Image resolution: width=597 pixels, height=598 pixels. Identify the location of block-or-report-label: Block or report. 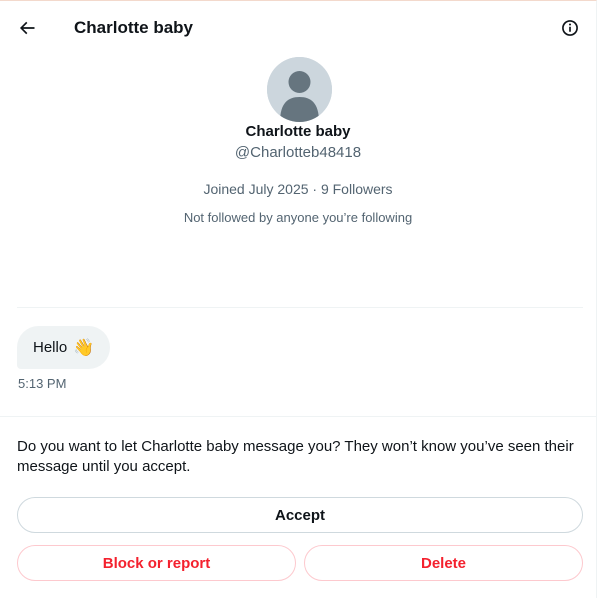
(156, 563).